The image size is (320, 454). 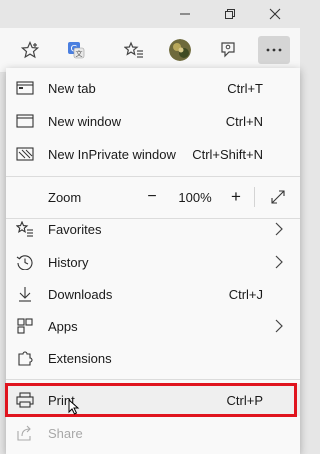 I want to click on fullscreen-icon, so click(x=278, y=197).